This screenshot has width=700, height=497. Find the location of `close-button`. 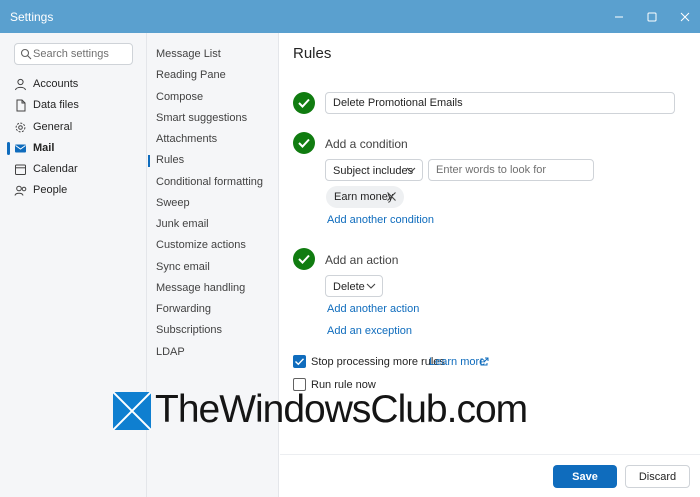

close-button is located at coordinates (685, 17).